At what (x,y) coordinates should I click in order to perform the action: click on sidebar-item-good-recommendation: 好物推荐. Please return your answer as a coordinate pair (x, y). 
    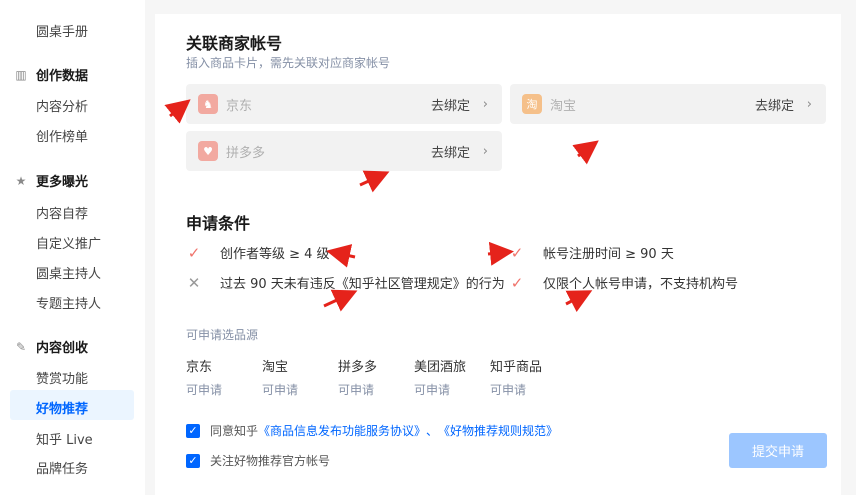
    Looking at the image, I should click on (62, 407).